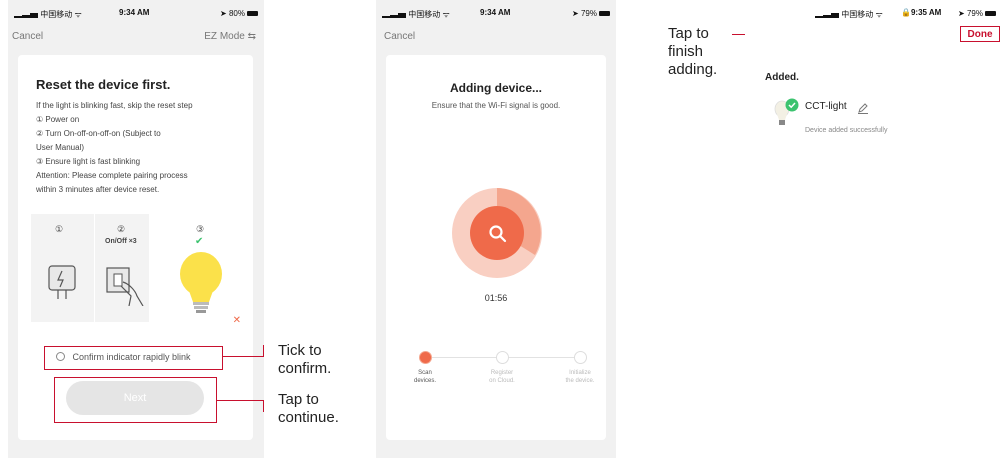 The image size is (1000, 458). What do you see at coordinates (300, 350) in the screenshot?
I see `tick-annotation-line1: Tick to` at bounding box center [300, 350].